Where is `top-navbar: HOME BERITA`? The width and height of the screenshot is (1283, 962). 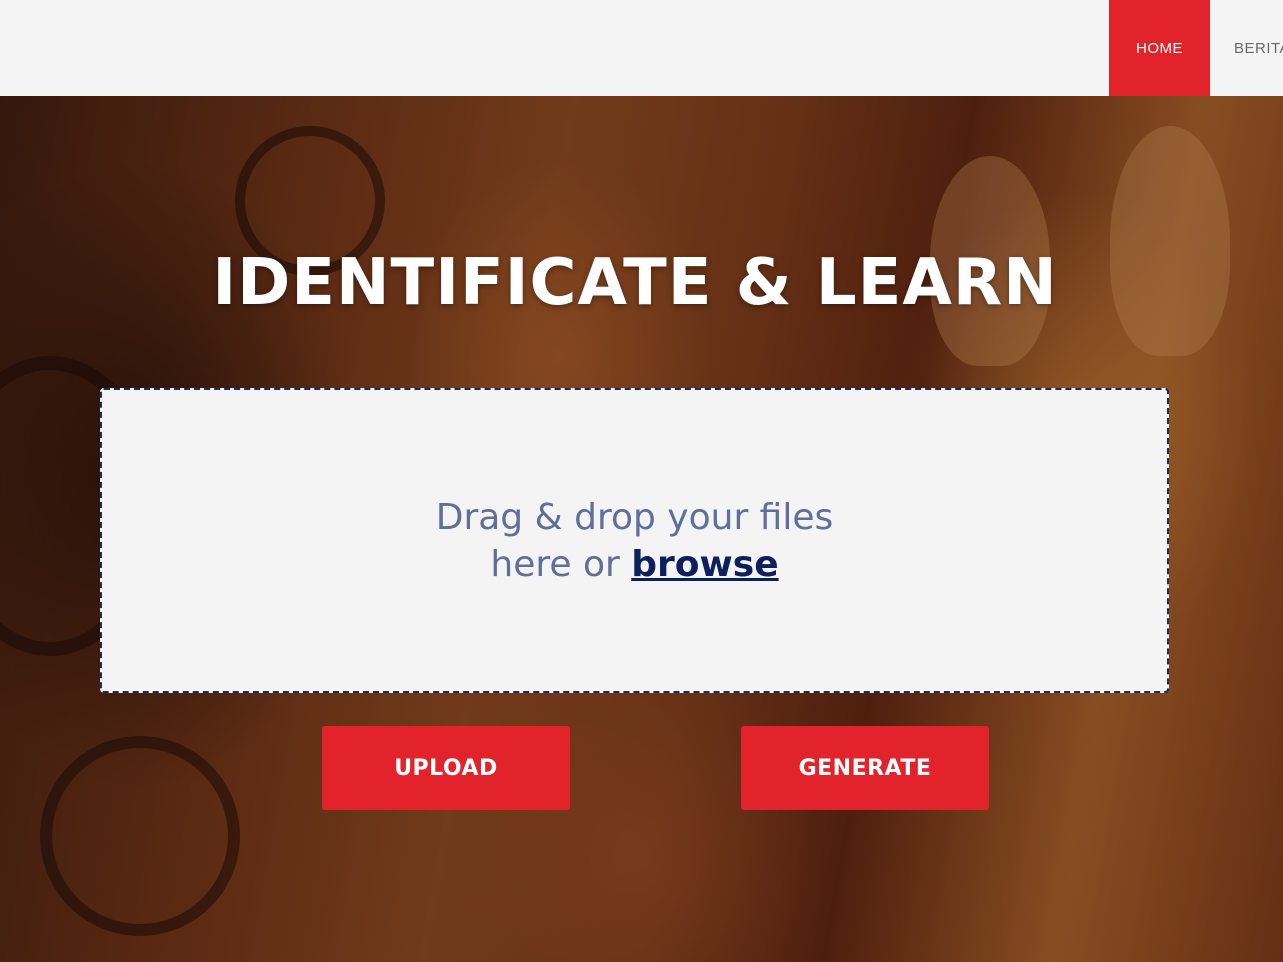
top-navbar: HOME BERITA is located at coordinates (641, 48).